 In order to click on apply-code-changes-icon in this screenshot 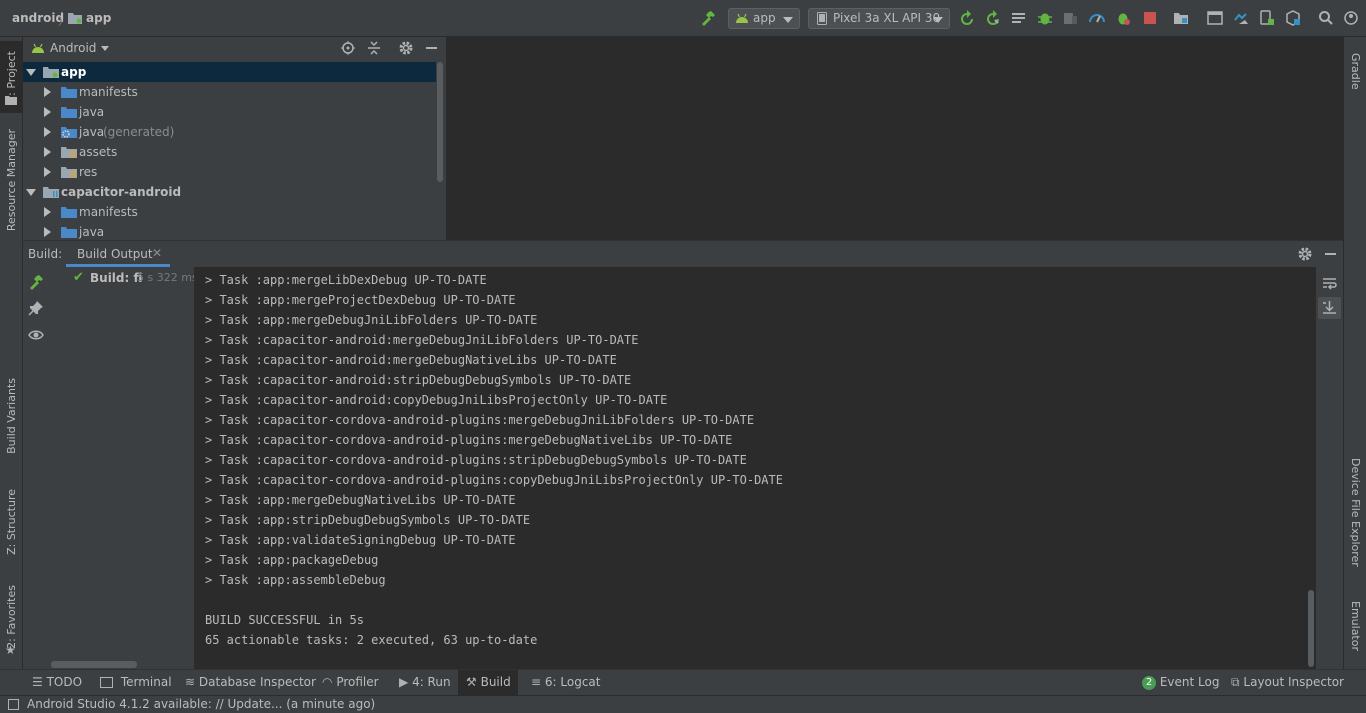, I will do `click(993, 18)`.